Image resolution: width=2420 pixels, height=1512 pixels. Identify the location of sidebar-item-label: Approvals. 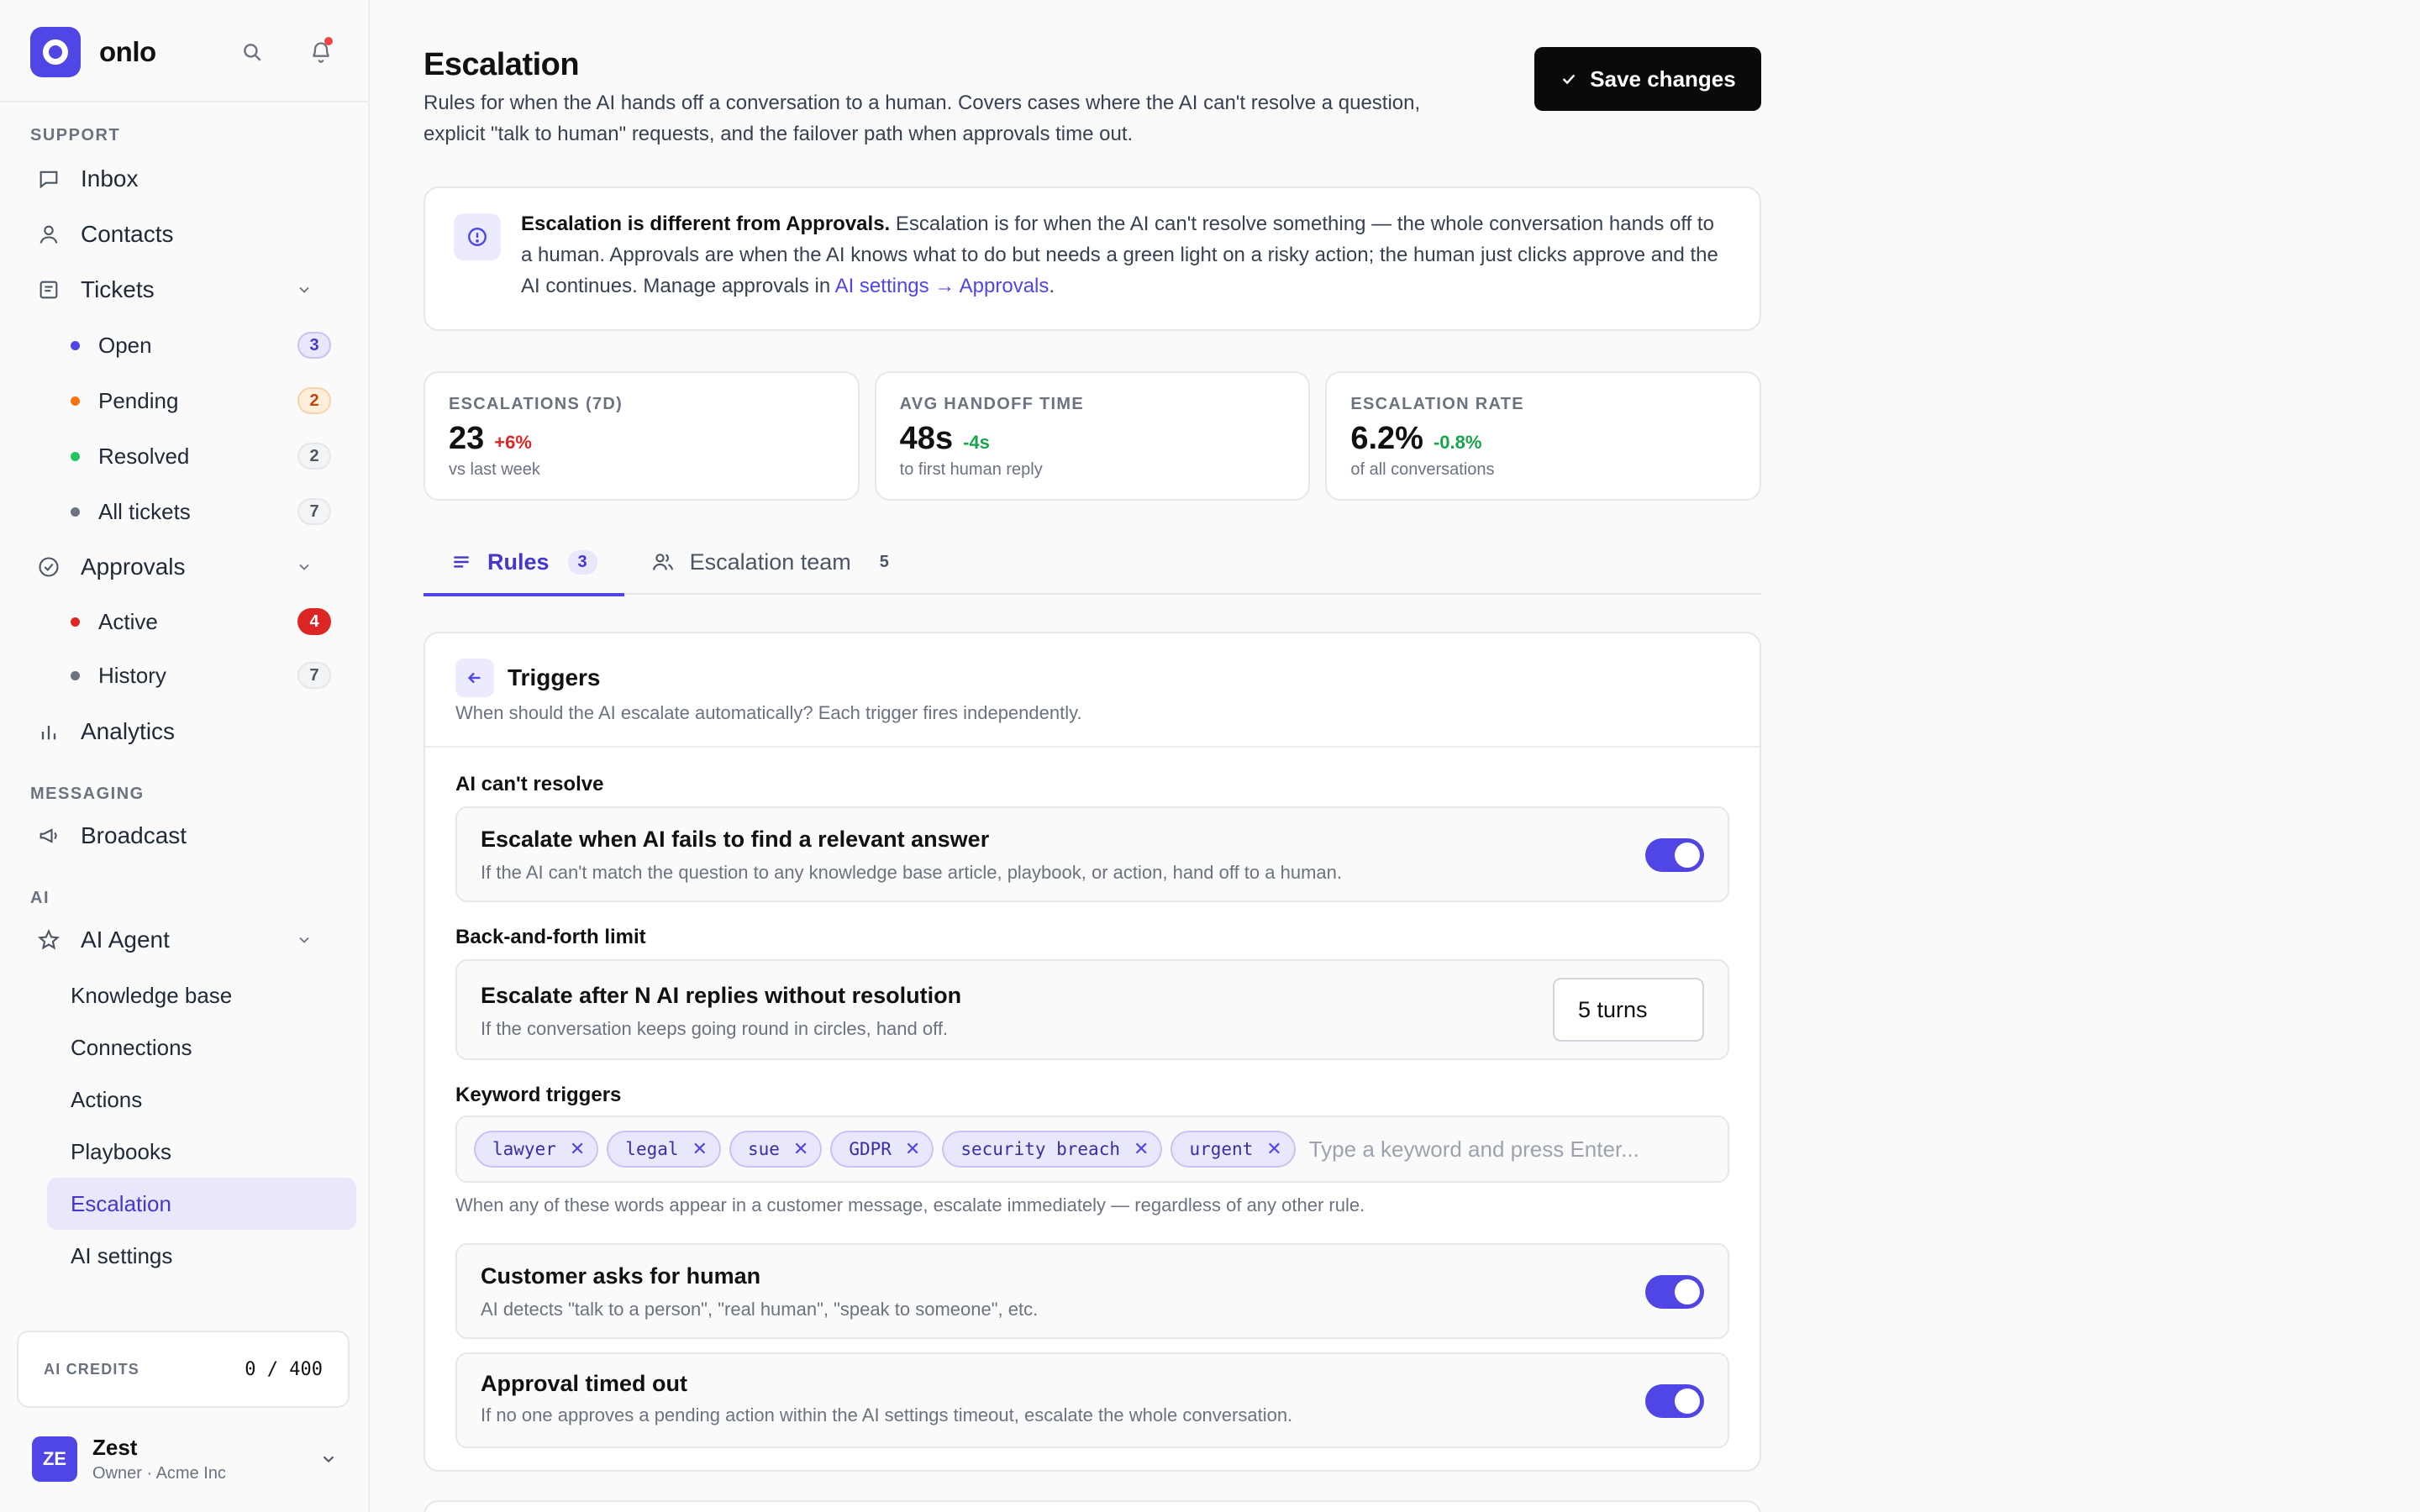
(133, 567).